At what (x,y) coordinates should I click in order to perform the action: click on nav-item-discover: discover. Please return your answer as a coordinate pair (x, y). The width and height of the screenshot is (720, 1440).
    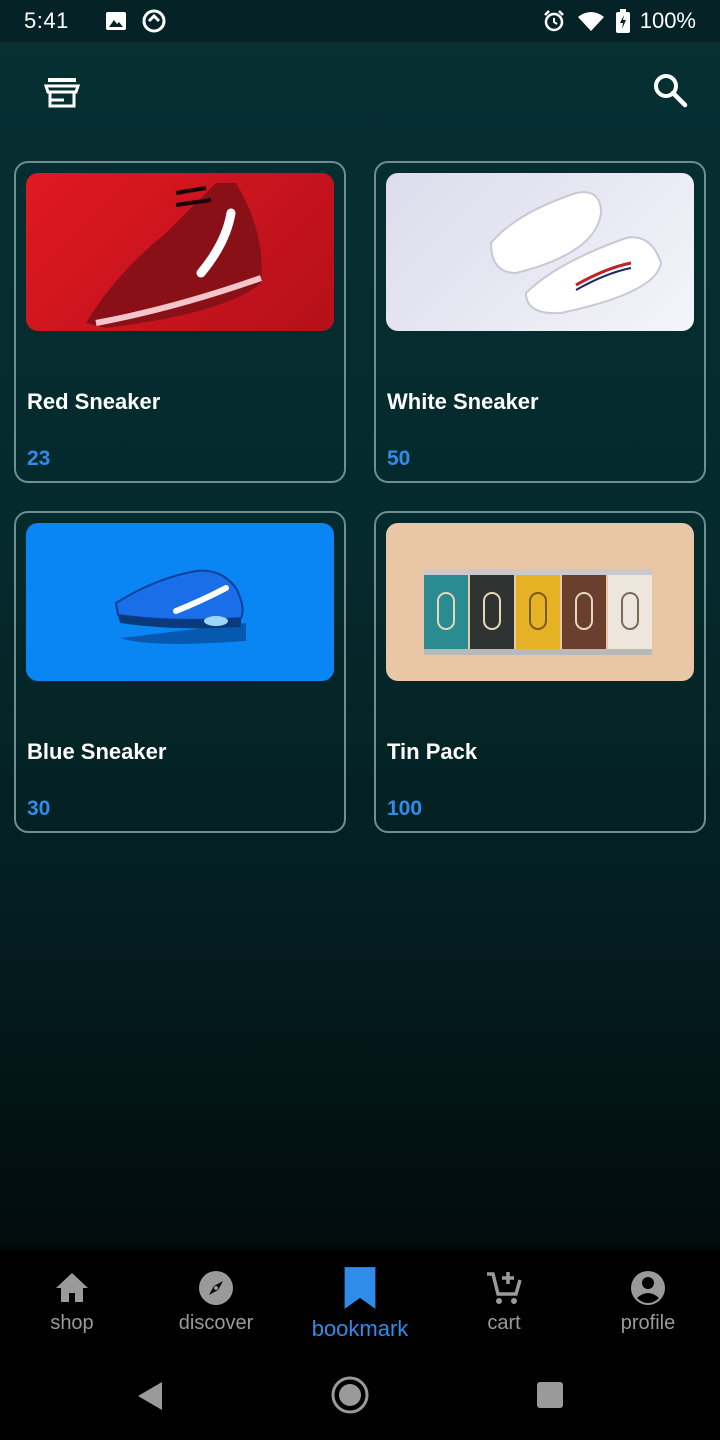
    Looking at the image, I should click on (216, 1308).